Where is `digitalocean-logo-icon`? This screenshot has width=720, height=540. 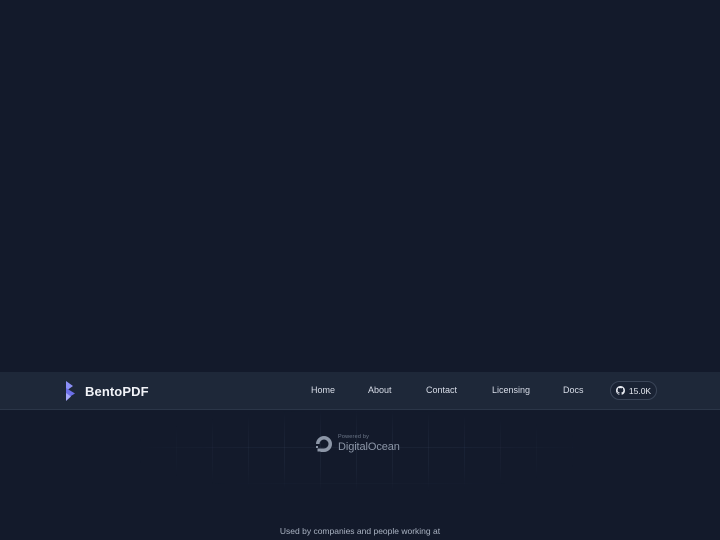 digitalocean-logo-icon is located at coordinates (324, 444).